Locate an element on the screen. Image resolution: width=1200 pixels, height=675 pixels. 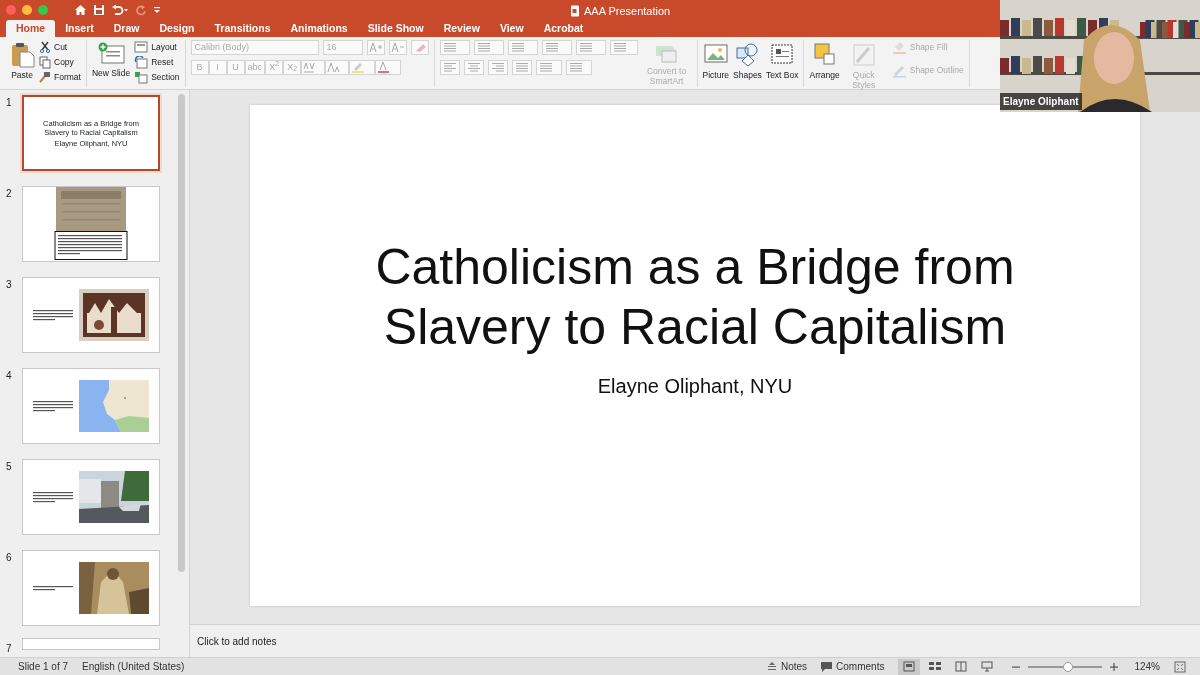
ribbon-tab: Acrobat is located at coordinates (563, 28).